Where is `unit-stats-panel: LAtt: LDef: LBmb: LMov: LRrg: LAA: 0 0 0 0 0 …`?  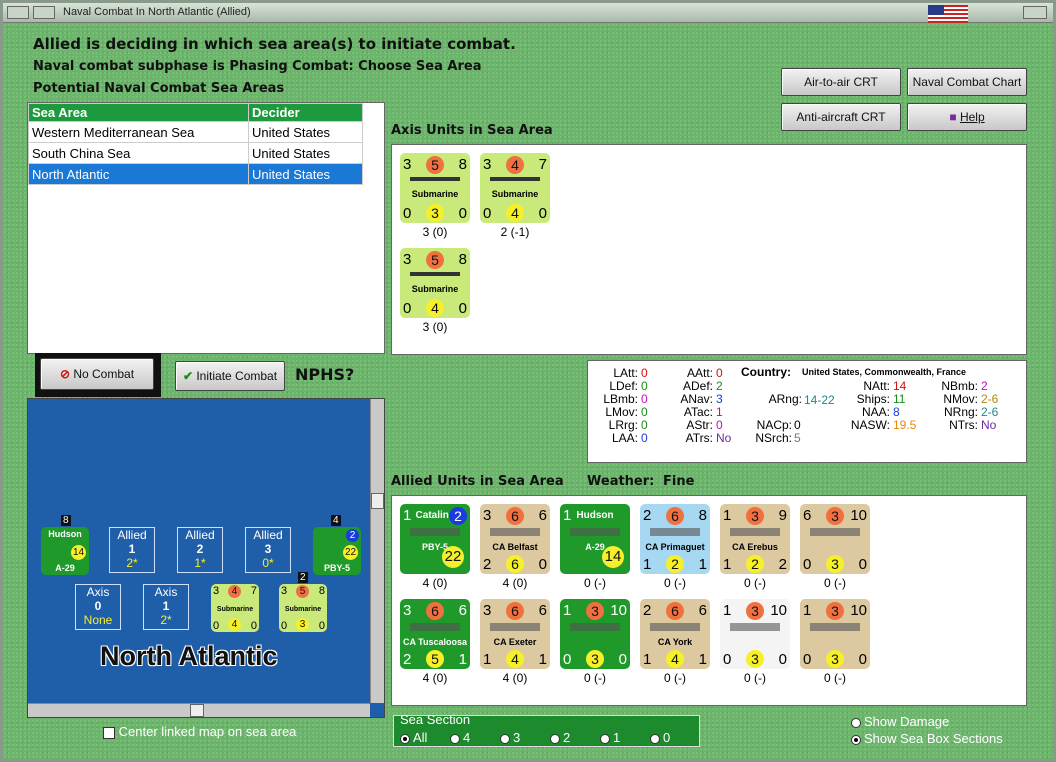 unit-stats-panel: LAtt: LDef: LBmb: LMov: LRrg: LAA: 0 0 0 0 0 … is located at coordinates (807, 411).